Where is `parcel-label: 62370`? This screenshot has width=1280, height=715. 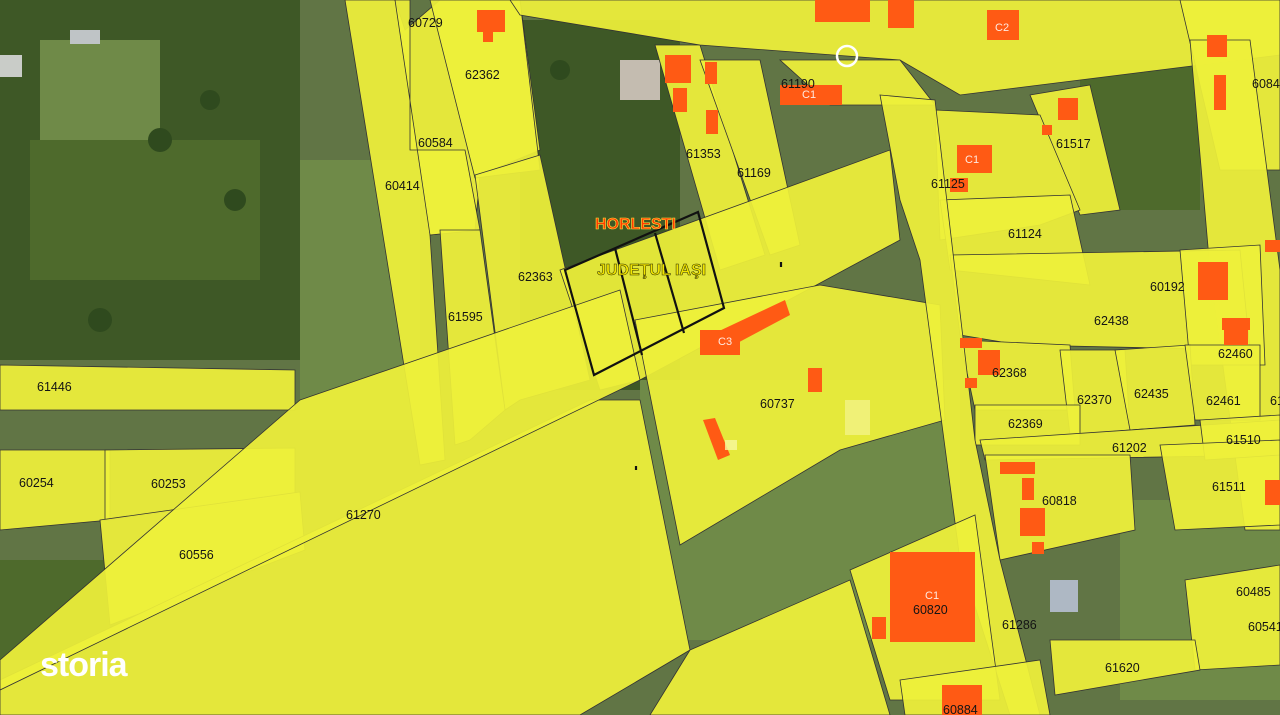
parcel-label: 62370 is located at coordinates (1094, 400).